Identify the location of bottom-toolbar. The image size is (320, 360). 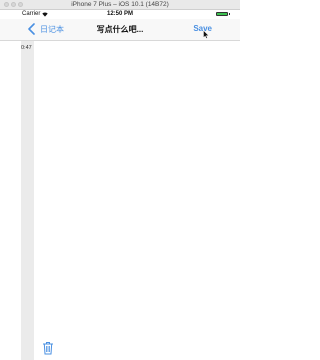
(137, 346).